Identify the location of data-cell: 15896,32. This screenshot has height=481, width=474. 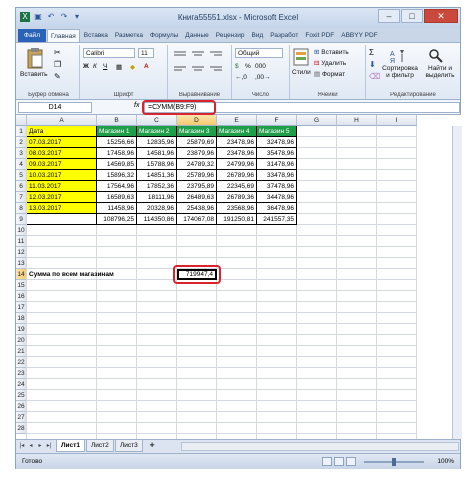
(117, 175).